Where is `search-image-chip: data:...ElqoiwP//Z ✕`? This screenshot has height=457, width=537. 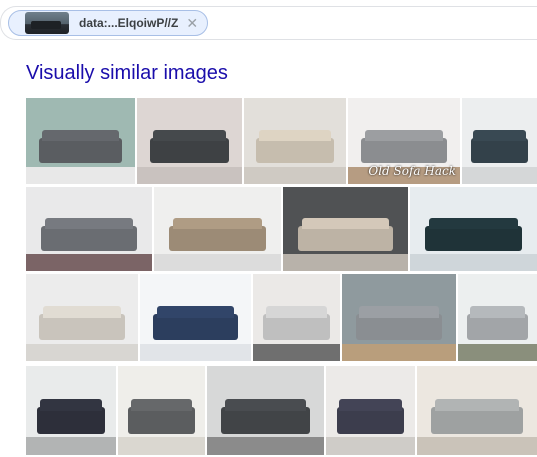 search-image-chip: data:...ElqoiwP//Z ✕ is located at coordinates (108, 23).